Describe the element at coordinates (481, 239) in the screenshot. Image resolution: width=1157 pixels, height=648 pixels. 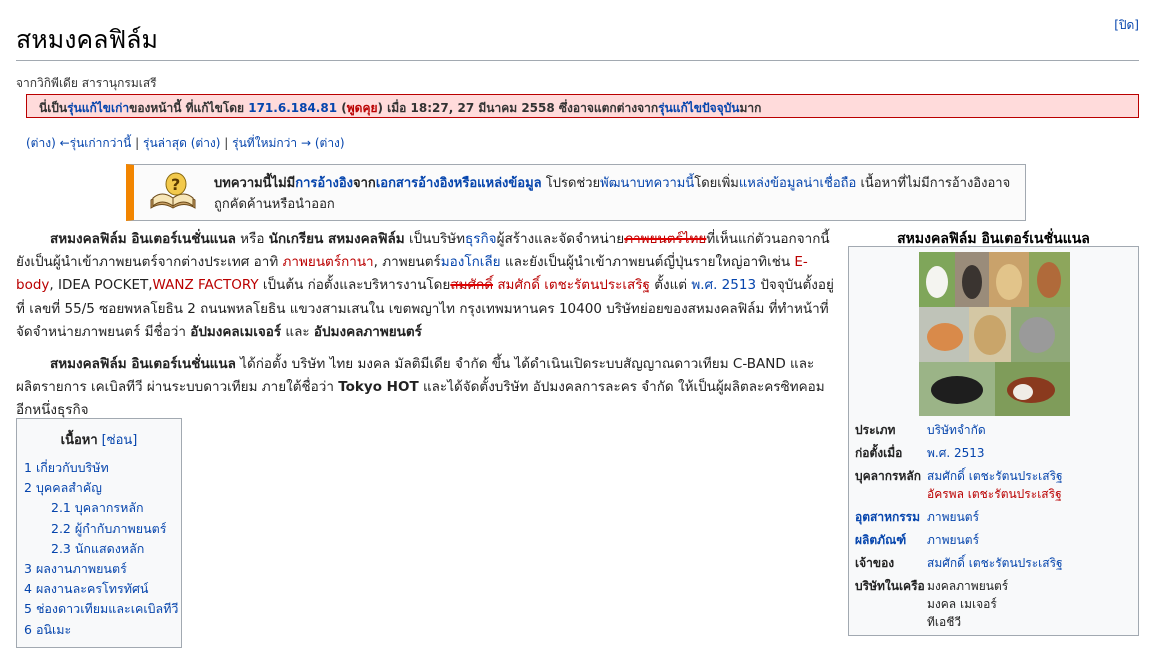
I see `business-link: ธุรกิจ` at that location.